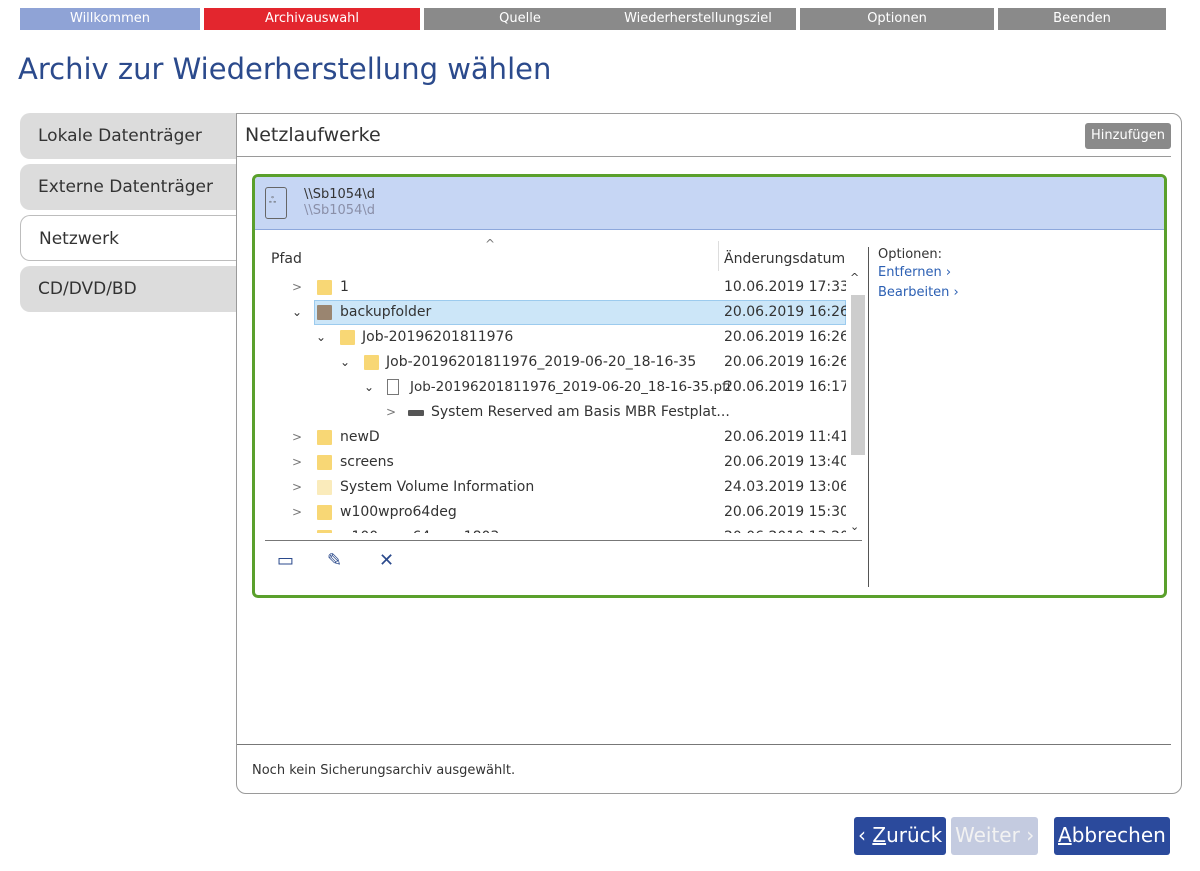 The width and height of the screenshot is (1200, 871). Describe the element at coordinates (858, 375) in the screenshot. I see `scroll-thumb` at that location.